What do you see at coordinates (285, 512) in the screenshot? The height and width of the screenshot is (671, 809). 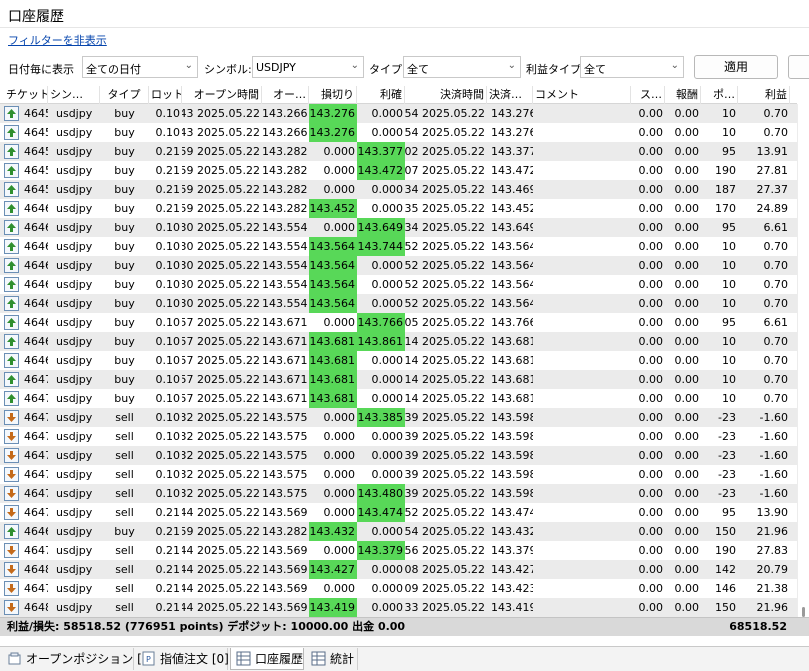 I see `cell-open-price: 143.569` at bounding box center [285, 512].